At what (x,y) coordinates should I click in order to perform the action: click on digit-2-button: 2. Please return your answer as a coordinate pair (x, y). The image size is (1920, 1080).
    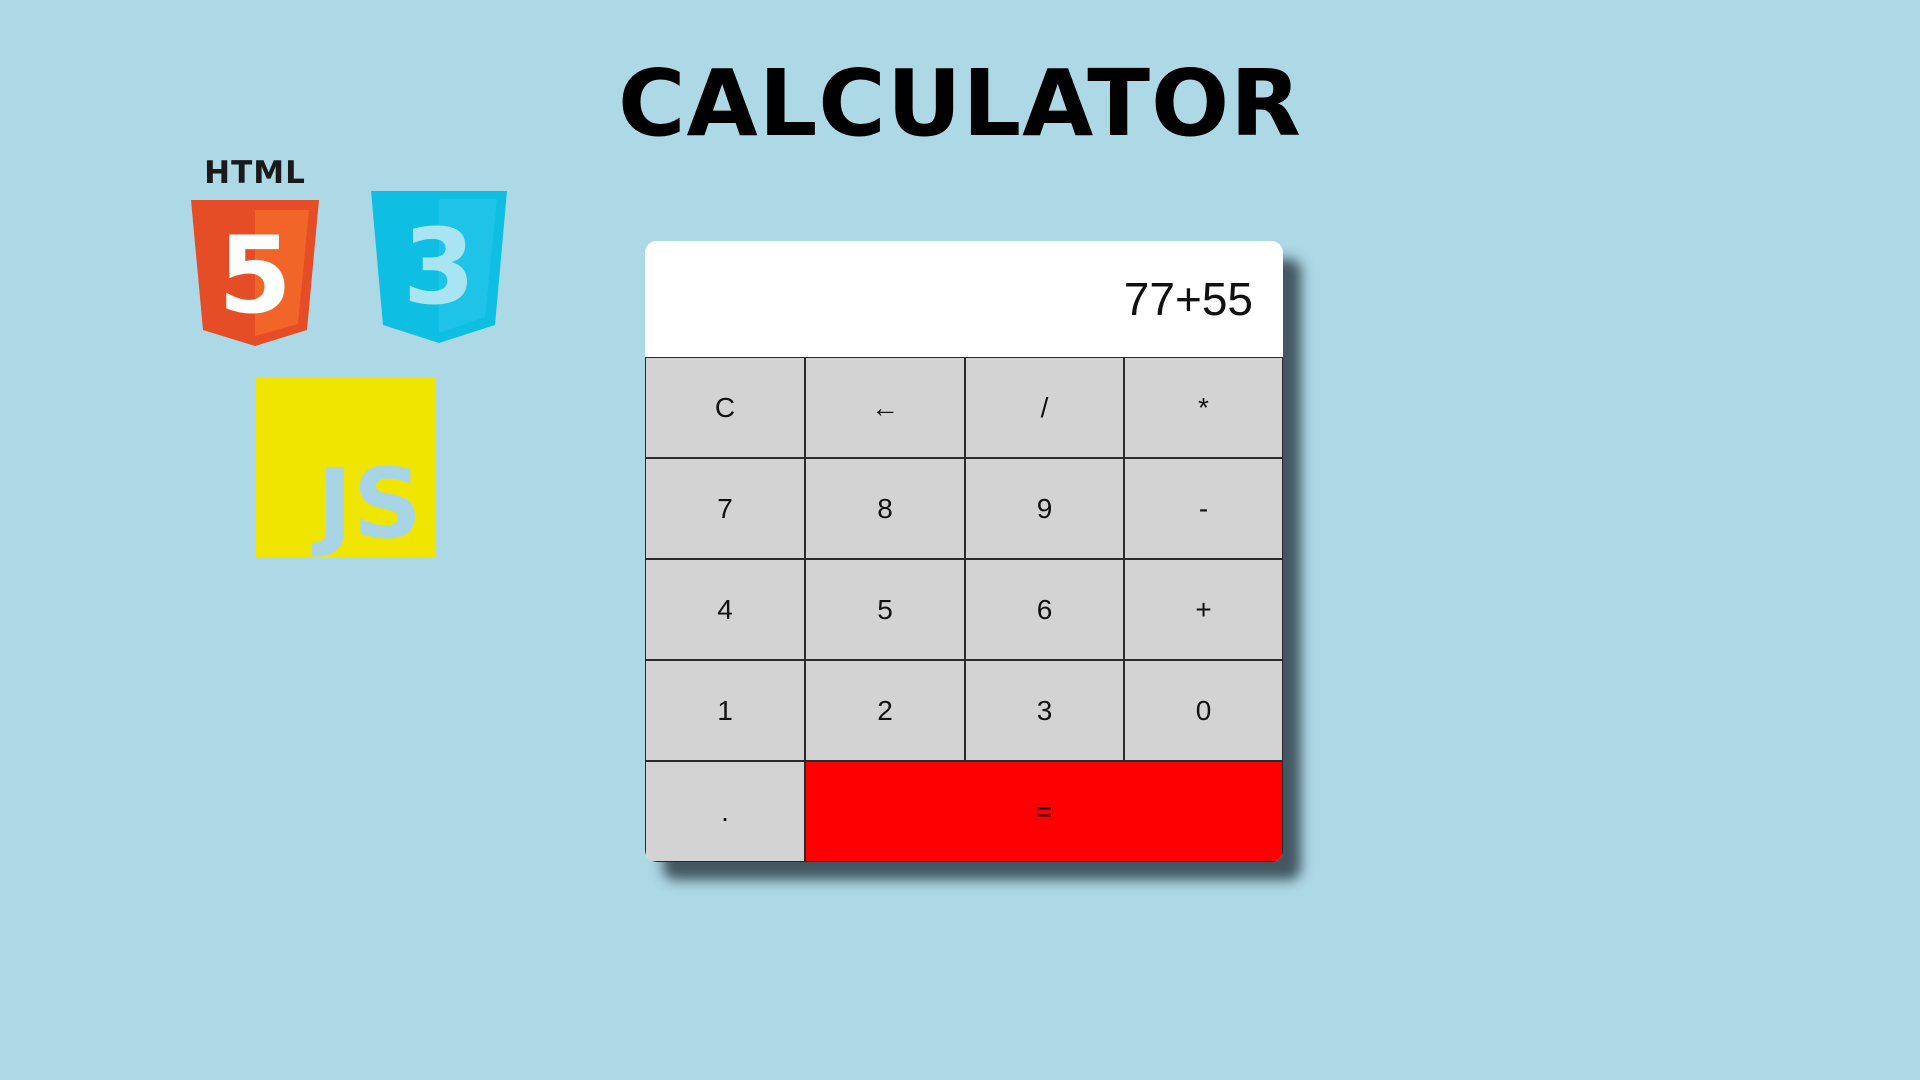
    Looking at the image, I should click on (885, 710).